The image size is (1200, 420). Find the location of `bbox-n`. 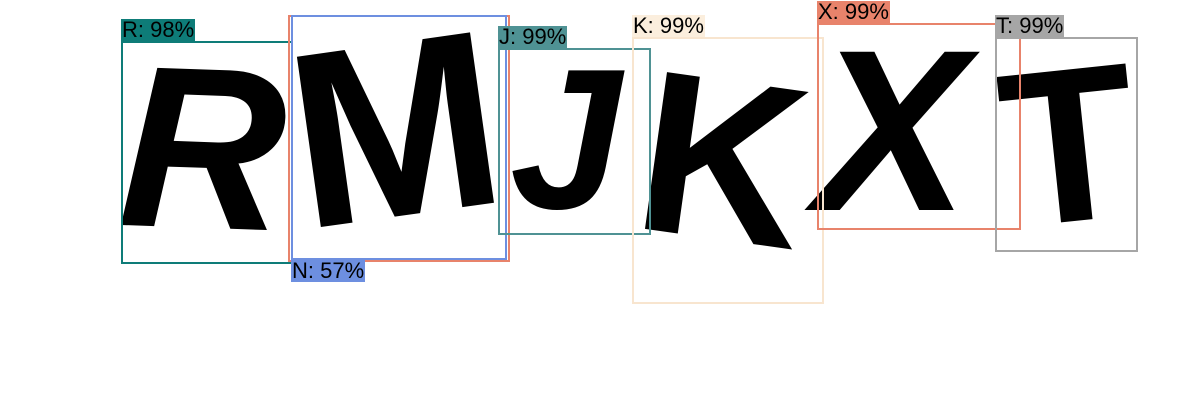

bbox-n is located at coordinates (399, 137).